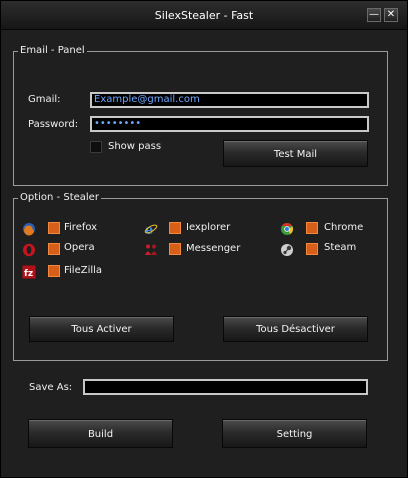 The image size is (408, 478). What do you see at coordinates (44, 99) in the screenshot?
I see `gmail-label: Gmail:` at bounding box center [44, 99].